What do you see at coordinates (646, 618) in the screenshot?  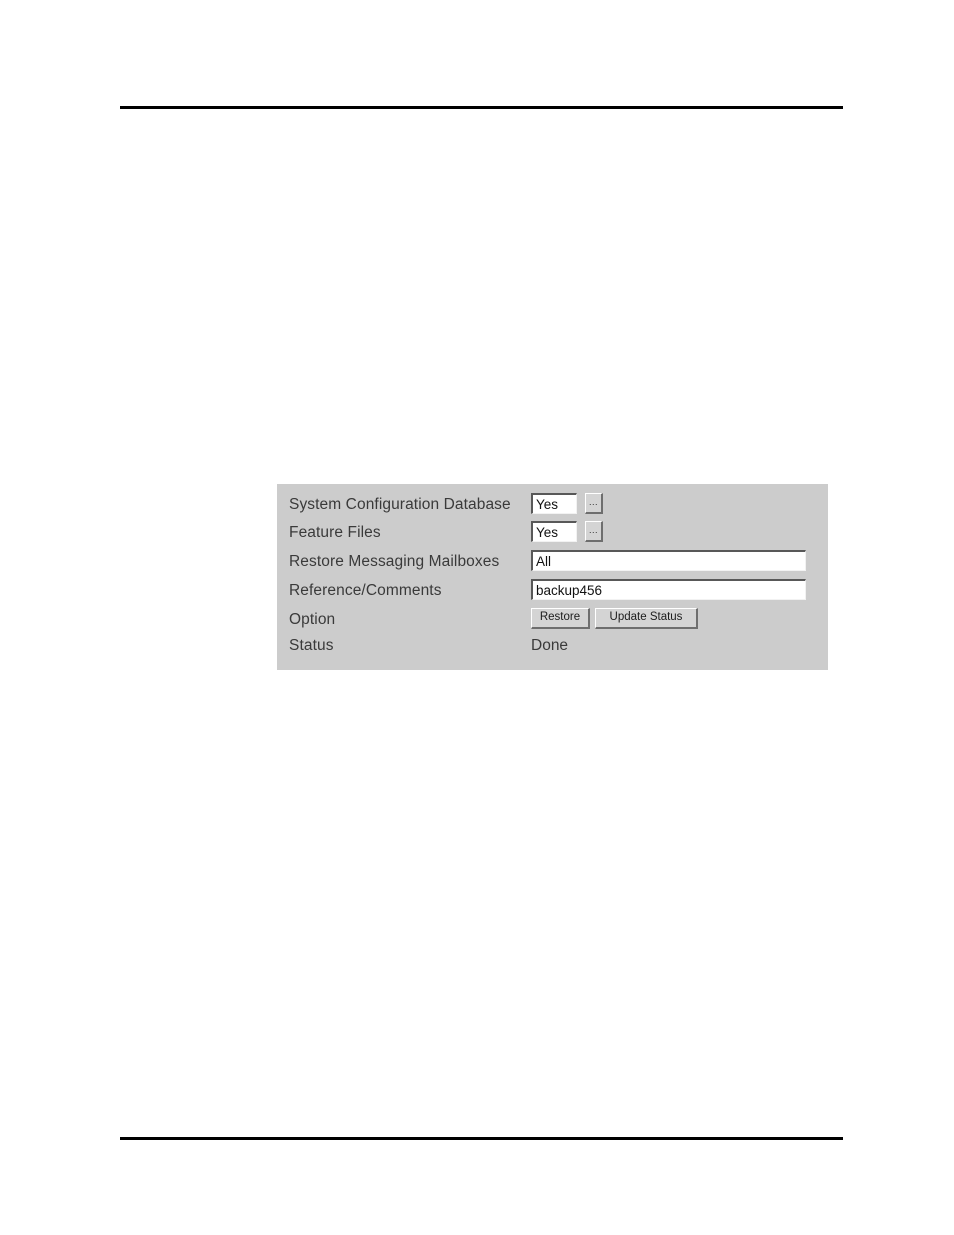 I see `update-status-button: Update Status` at bounding box center [646, 618].